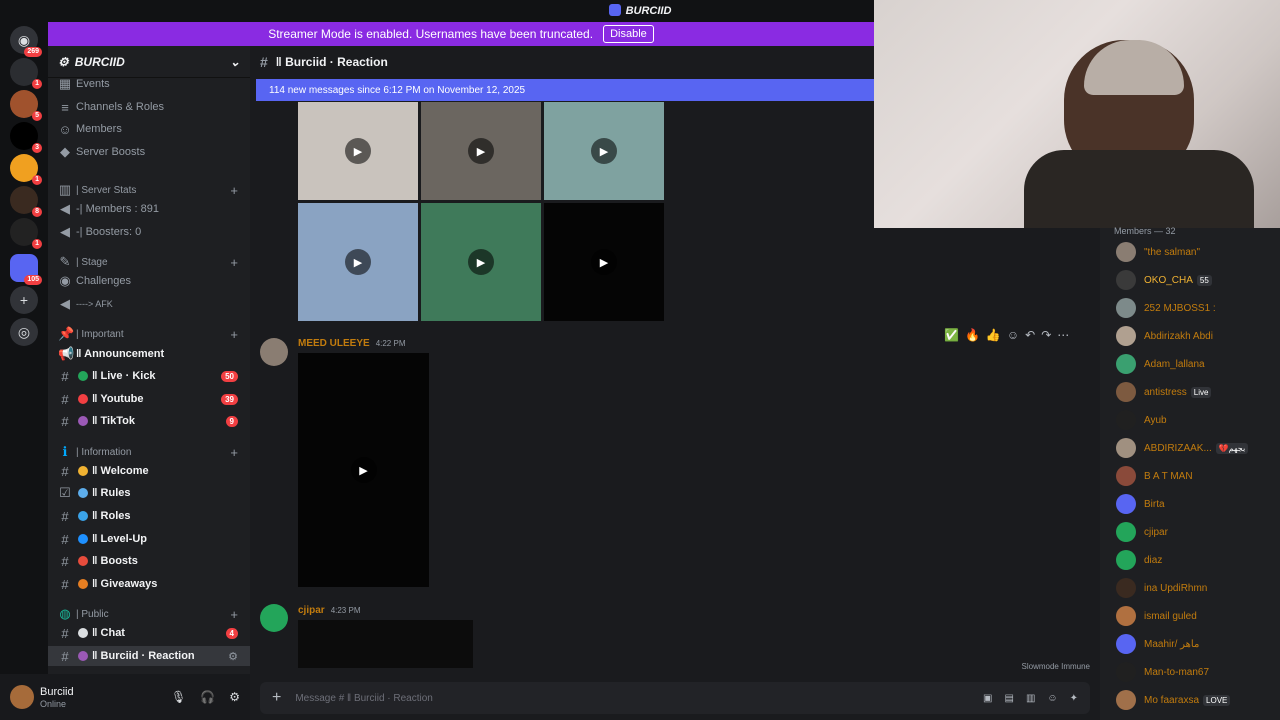  Describe the element at coordinates (149, 209) in the screenshot. I see `channel-members-count: ◀ -| Members : 891` at that location.